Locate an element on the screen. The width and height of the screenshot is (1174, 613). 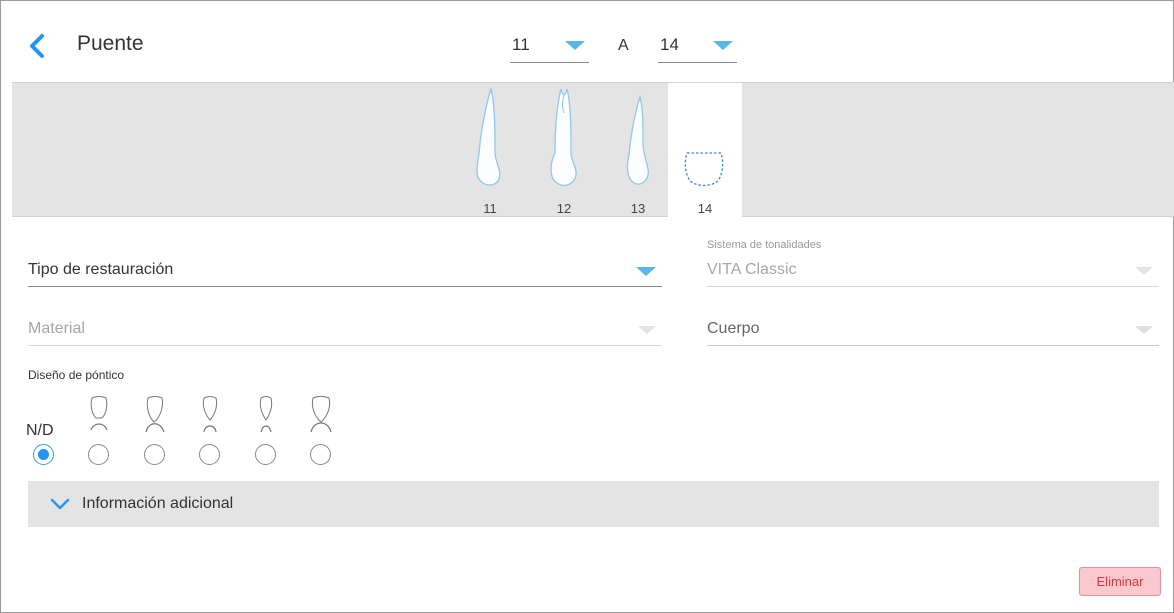
pontic-saddle-icon is located at coordinates (321, 414).